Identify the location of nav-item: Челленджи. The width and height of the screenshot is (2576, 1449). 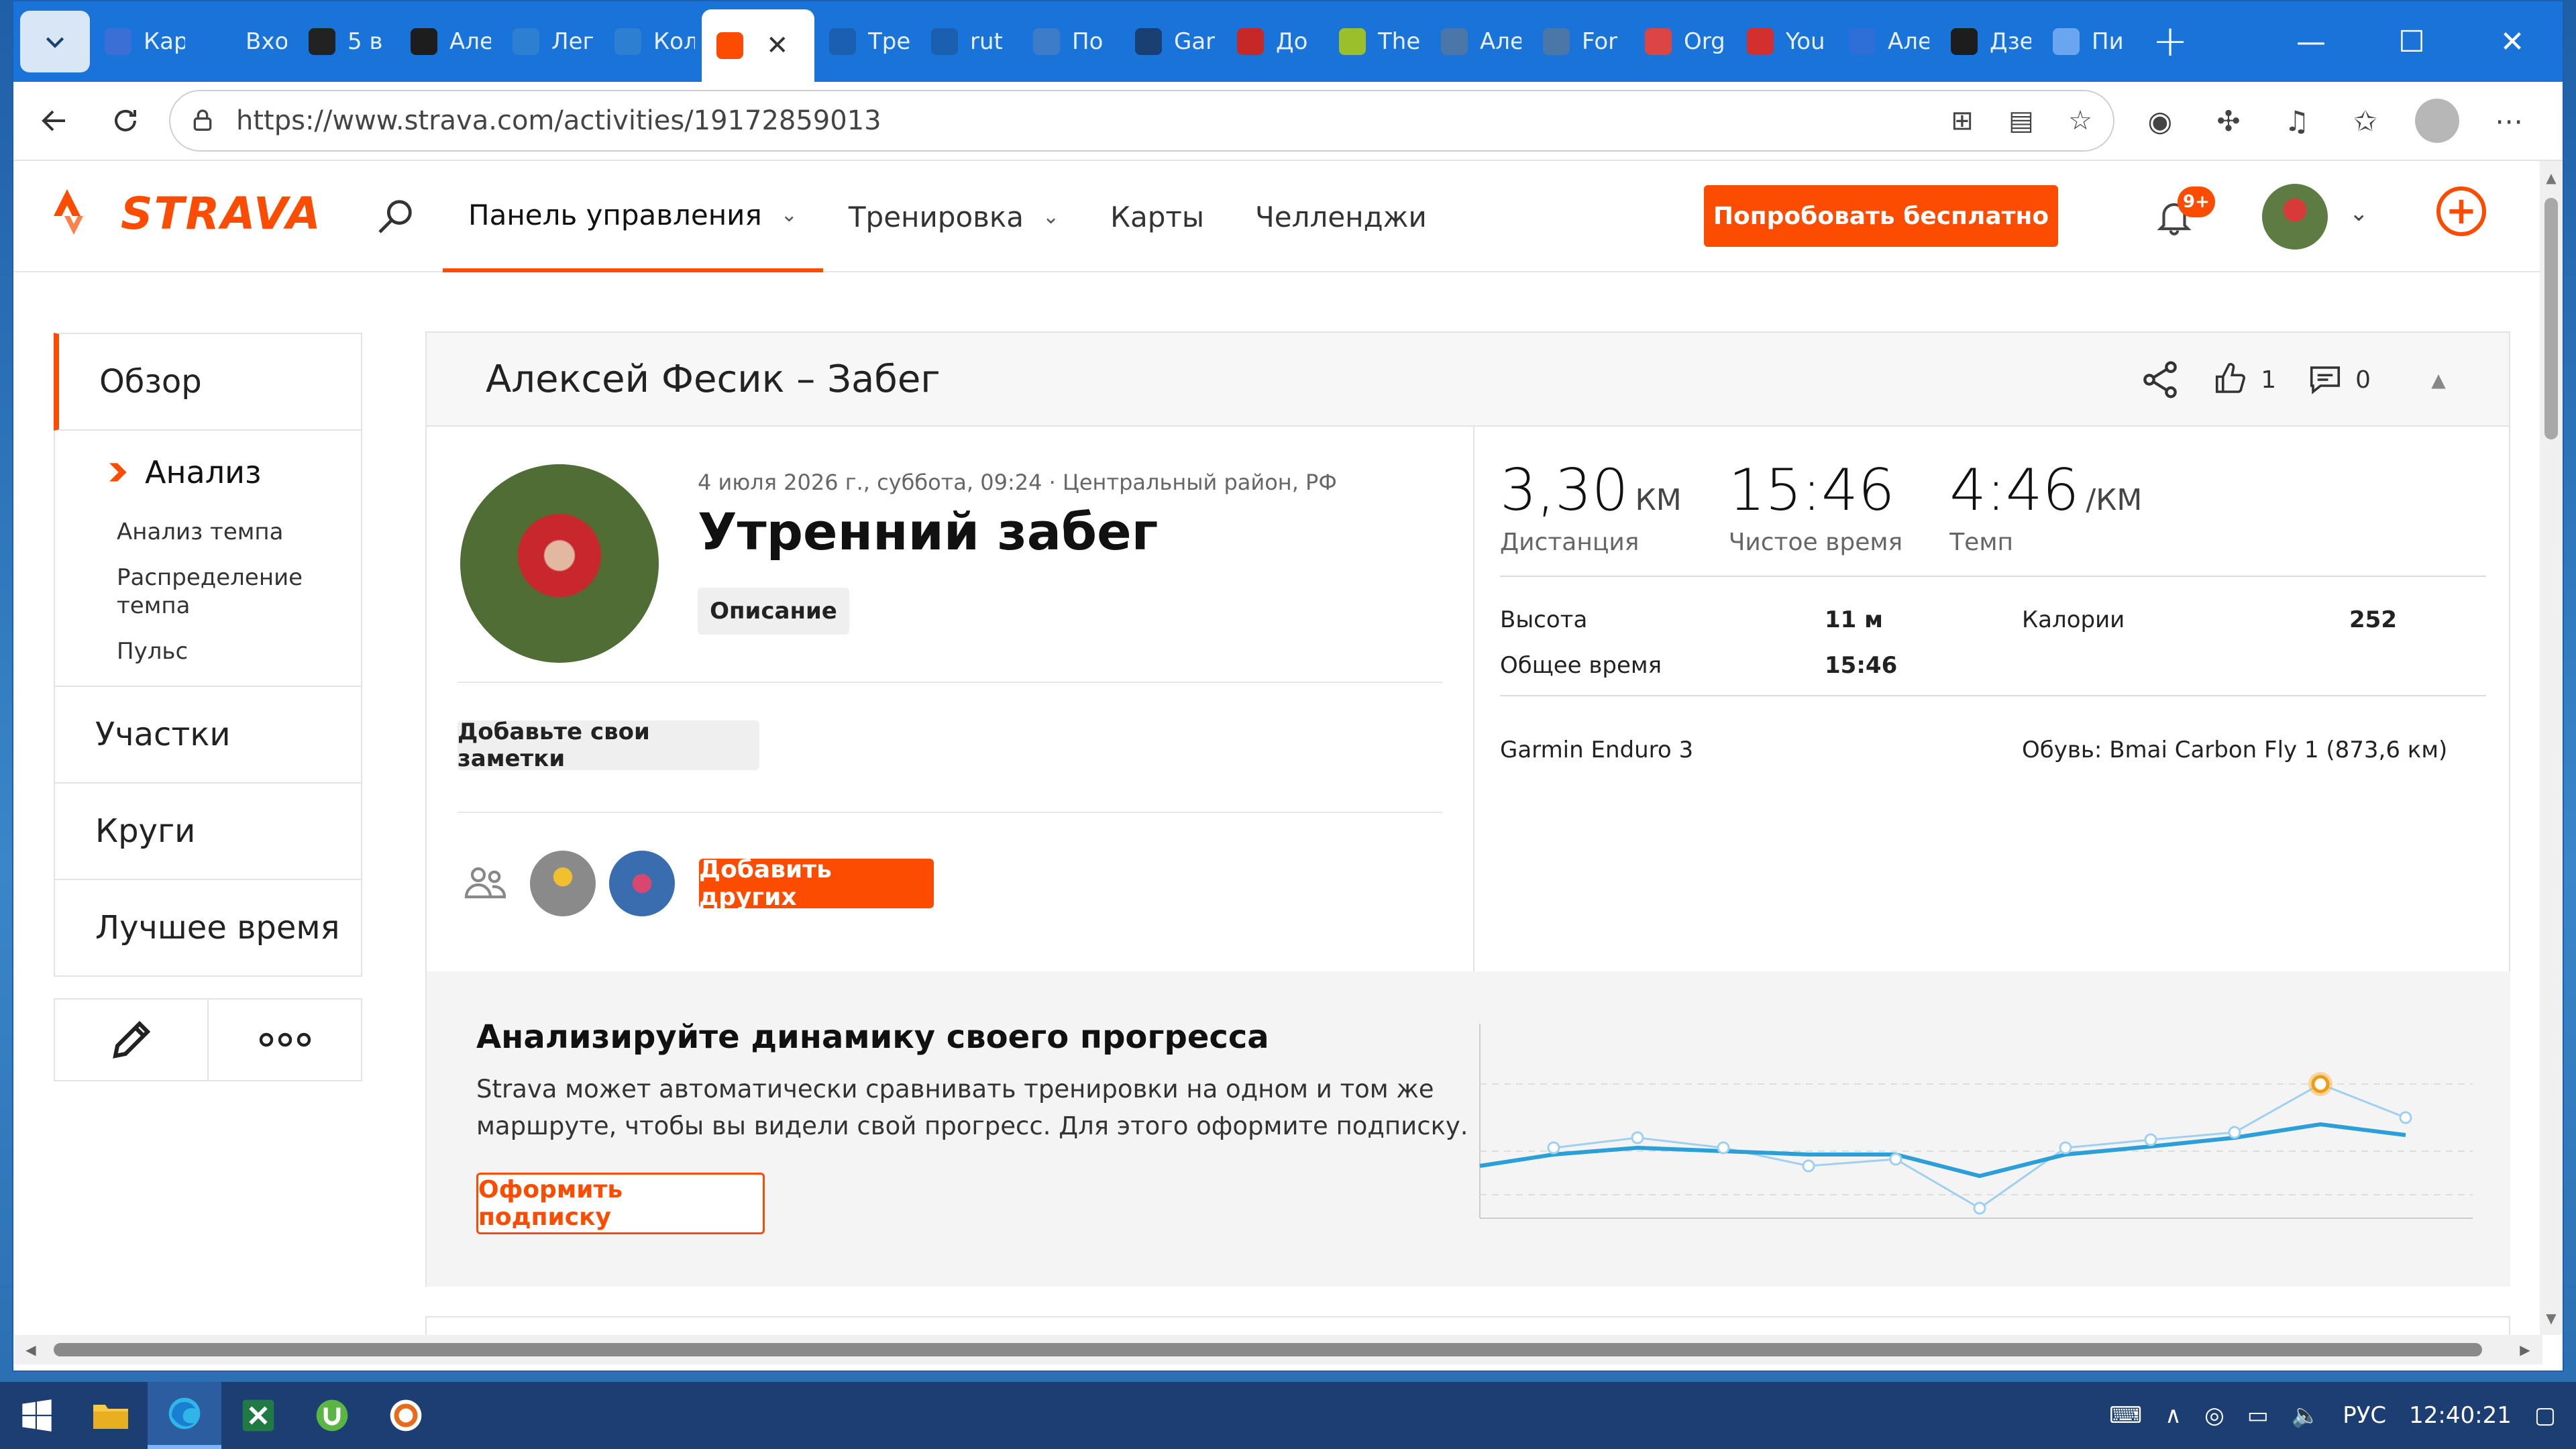
(1341, 216).